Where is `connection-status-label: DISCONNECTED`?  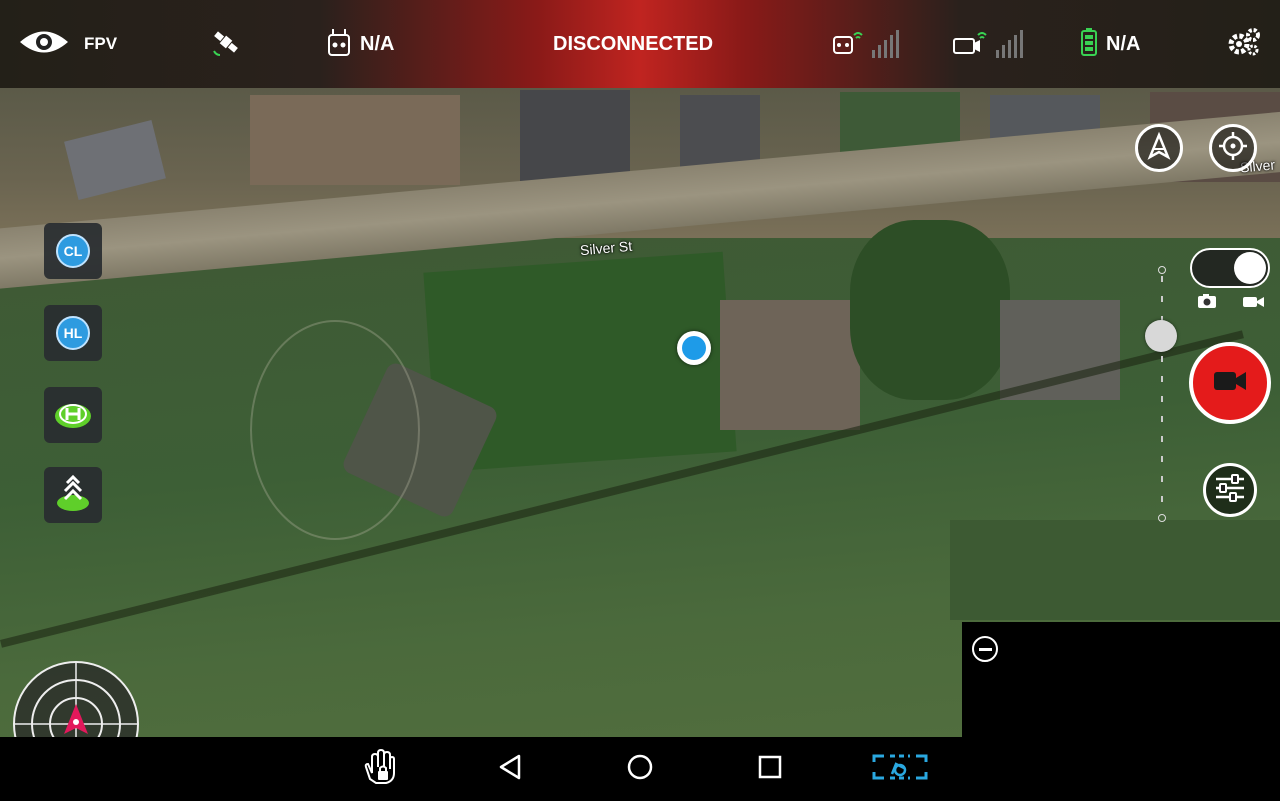
connection-status-label: DISCONNECTED is located at coordinates (633, 43).